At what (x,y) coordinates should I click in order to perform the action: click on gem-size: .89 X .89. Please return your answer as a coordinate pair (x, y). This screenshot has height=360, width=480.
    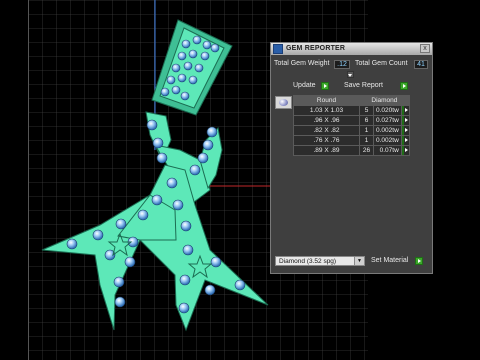
    Looking at the image, I should click on (326, 150).